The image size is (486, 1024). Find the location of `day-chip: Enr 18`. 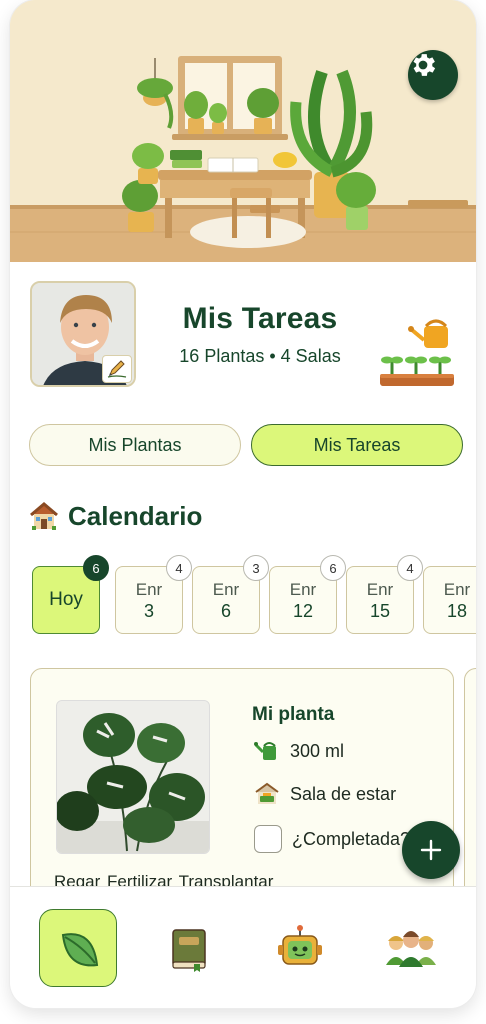

day-chip: Enr 18 is located at coordinates (449, 600).